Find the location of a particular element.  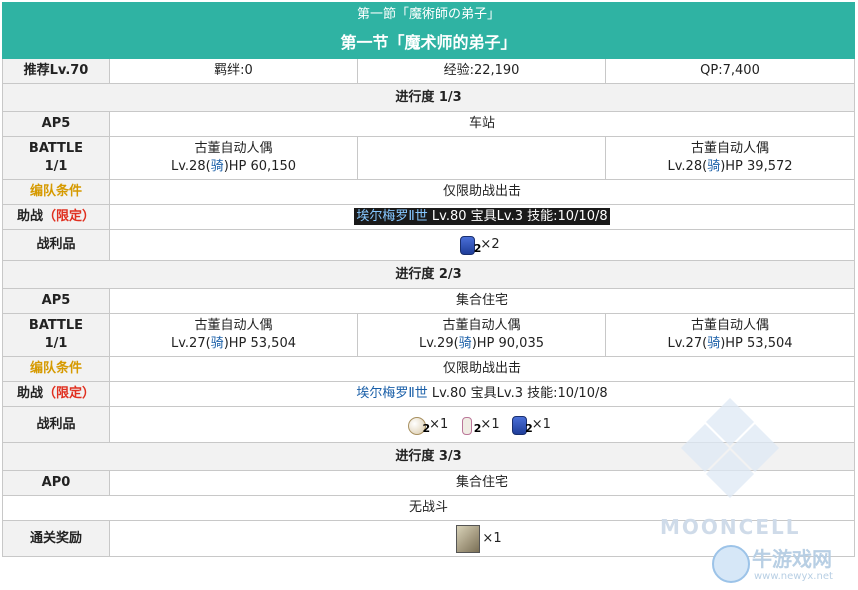

mooncell-watermark: MOONCELL is located at coordinates (730, 470).